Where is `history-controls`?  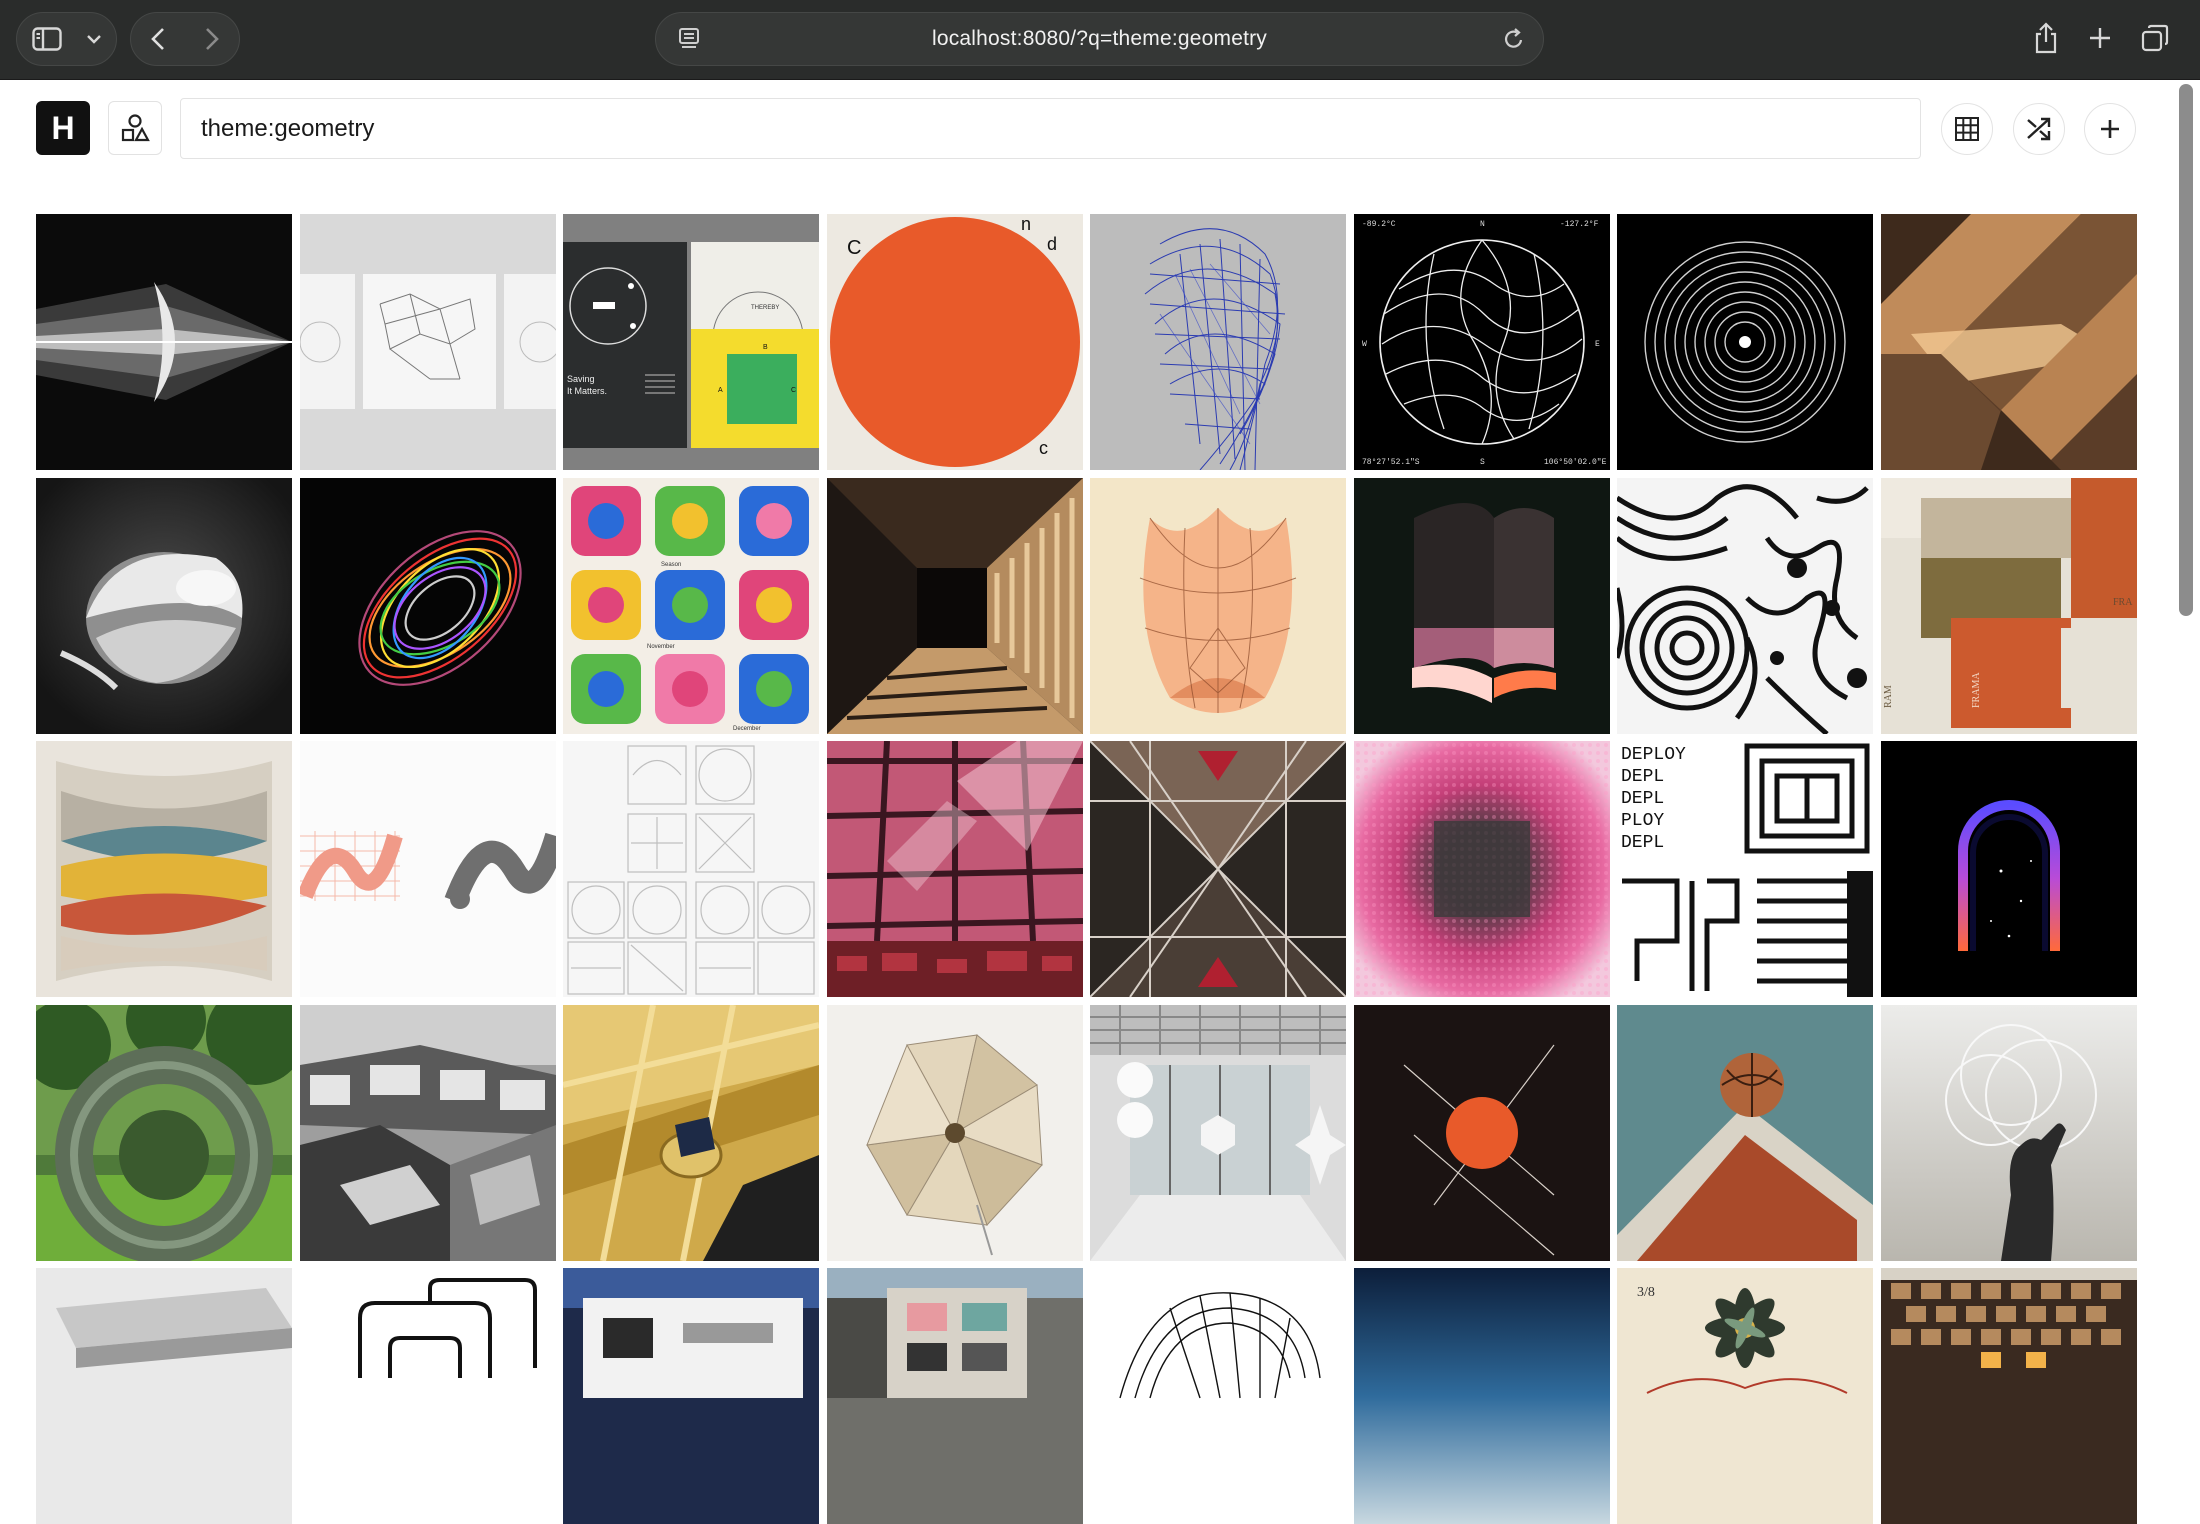 history-controls is located at coordinates (185, 39).